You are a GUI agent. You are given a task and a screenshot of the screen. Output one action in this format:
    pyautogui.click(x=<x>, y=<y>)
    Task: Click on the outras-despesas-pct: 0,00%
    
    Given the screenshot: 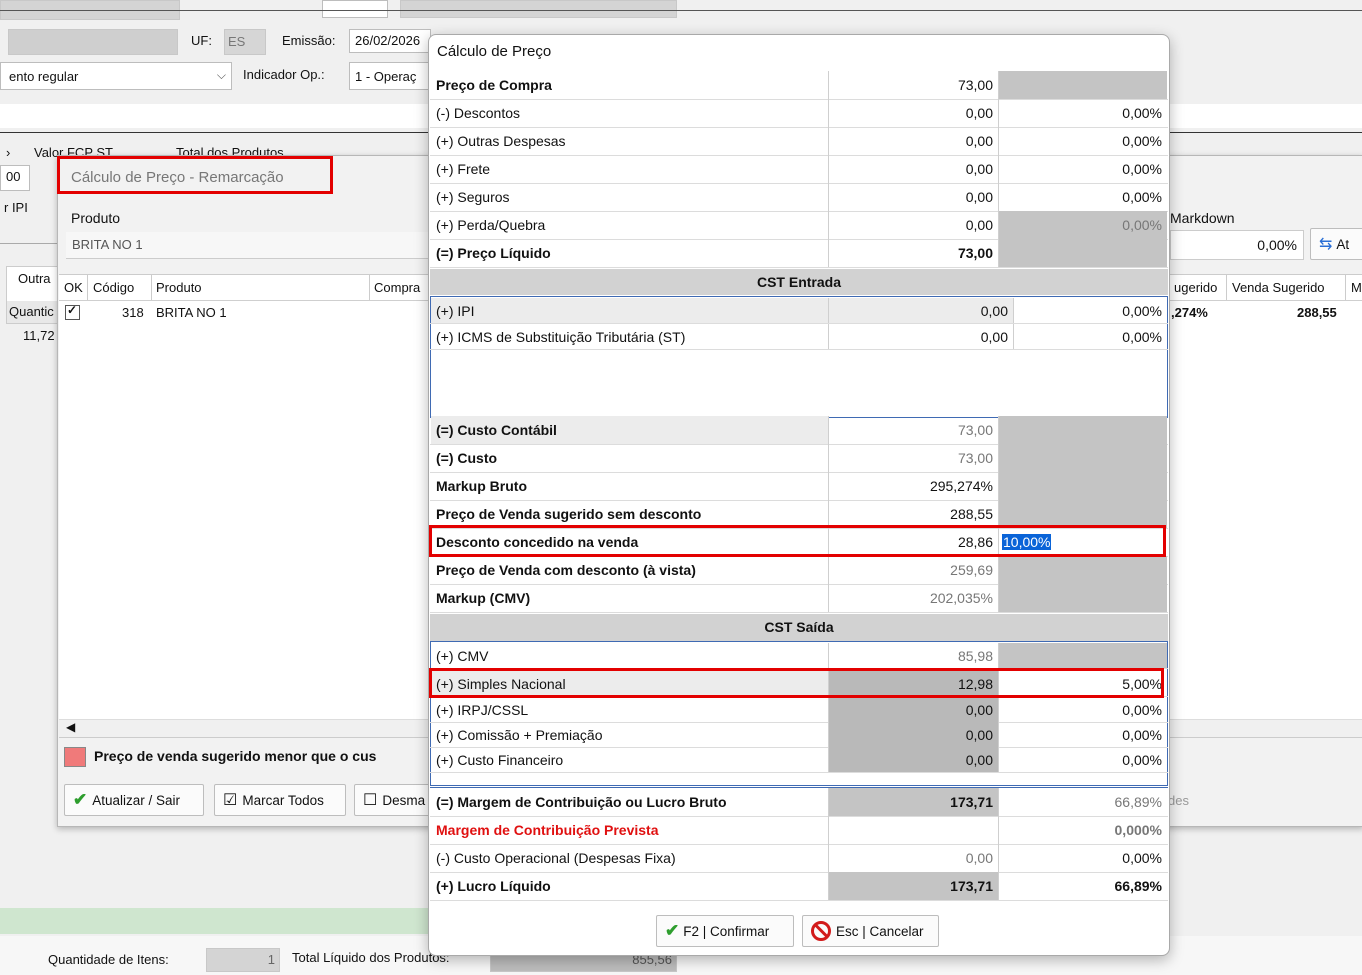 What is the action you would take?
    pyautogui.click(x=1083, y=141)
    